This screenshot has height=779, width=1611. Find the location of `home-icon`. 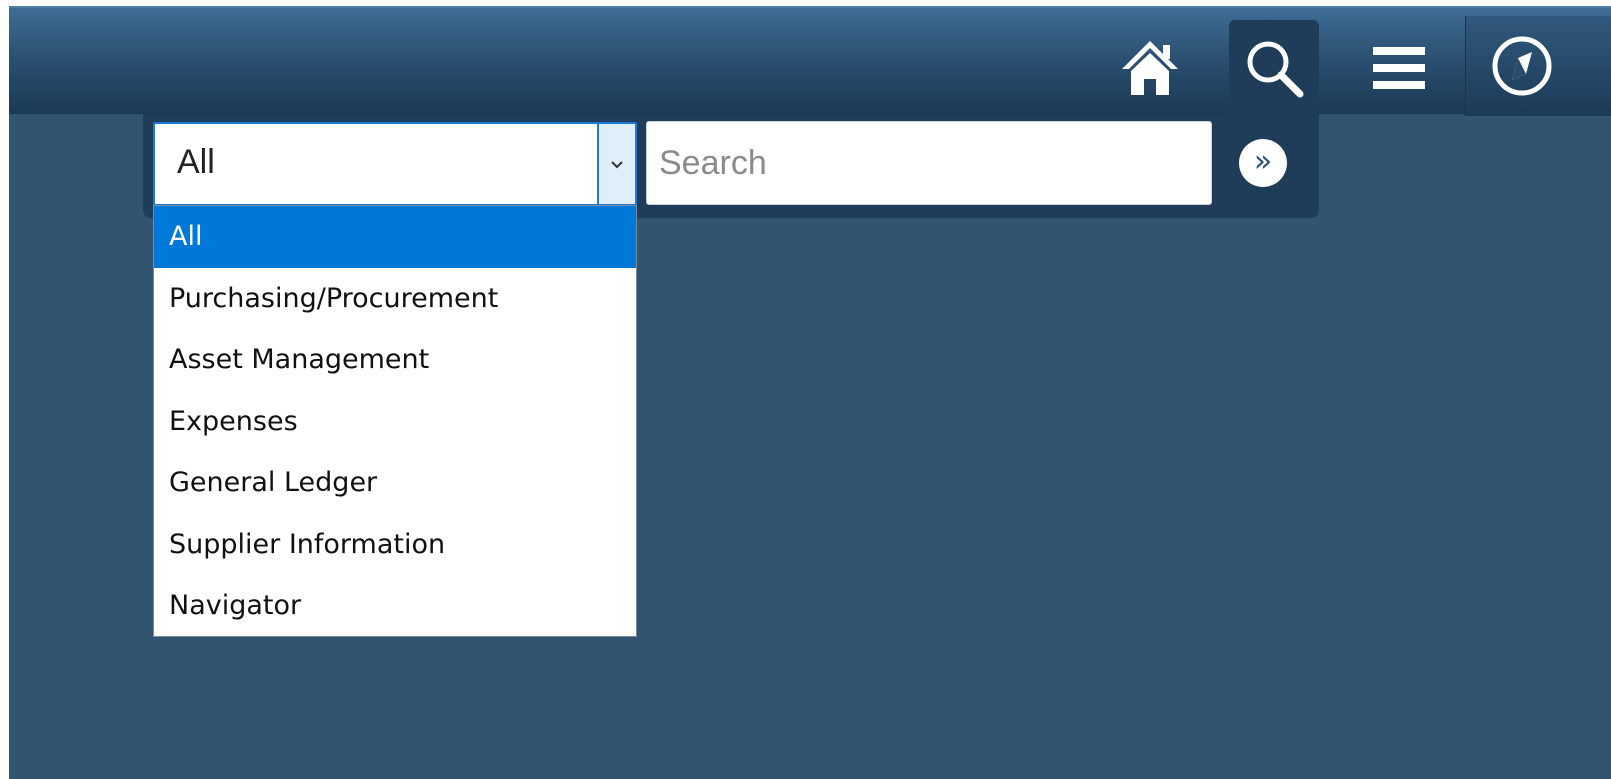

home-icon is located at coordinates (1150, 68).